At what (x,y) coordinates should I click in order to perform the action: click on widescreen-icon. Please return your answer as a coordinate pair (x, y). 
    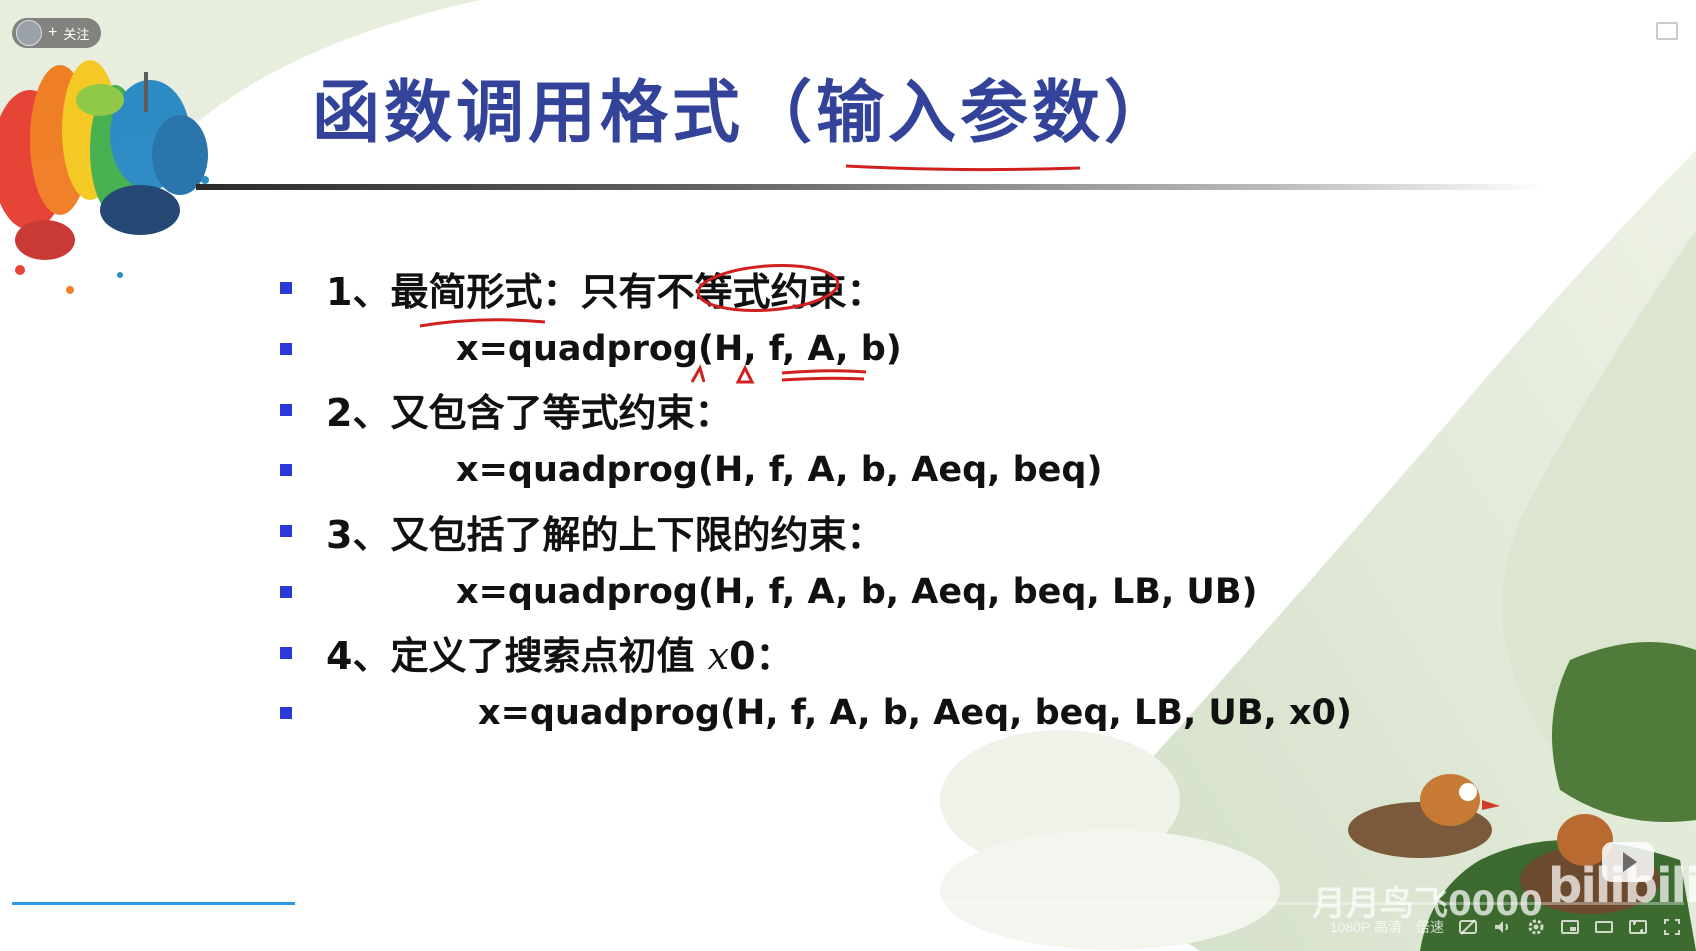
    Looking at the image, I should click on (1604, 927).